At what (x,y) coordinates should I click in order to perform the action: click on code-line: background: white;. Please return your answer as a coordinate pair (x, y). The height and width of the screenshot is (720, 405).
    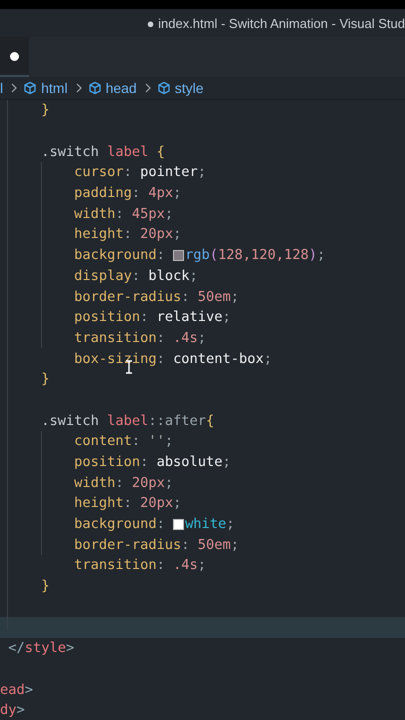
    Looking at the image, I should click on (154, 524).